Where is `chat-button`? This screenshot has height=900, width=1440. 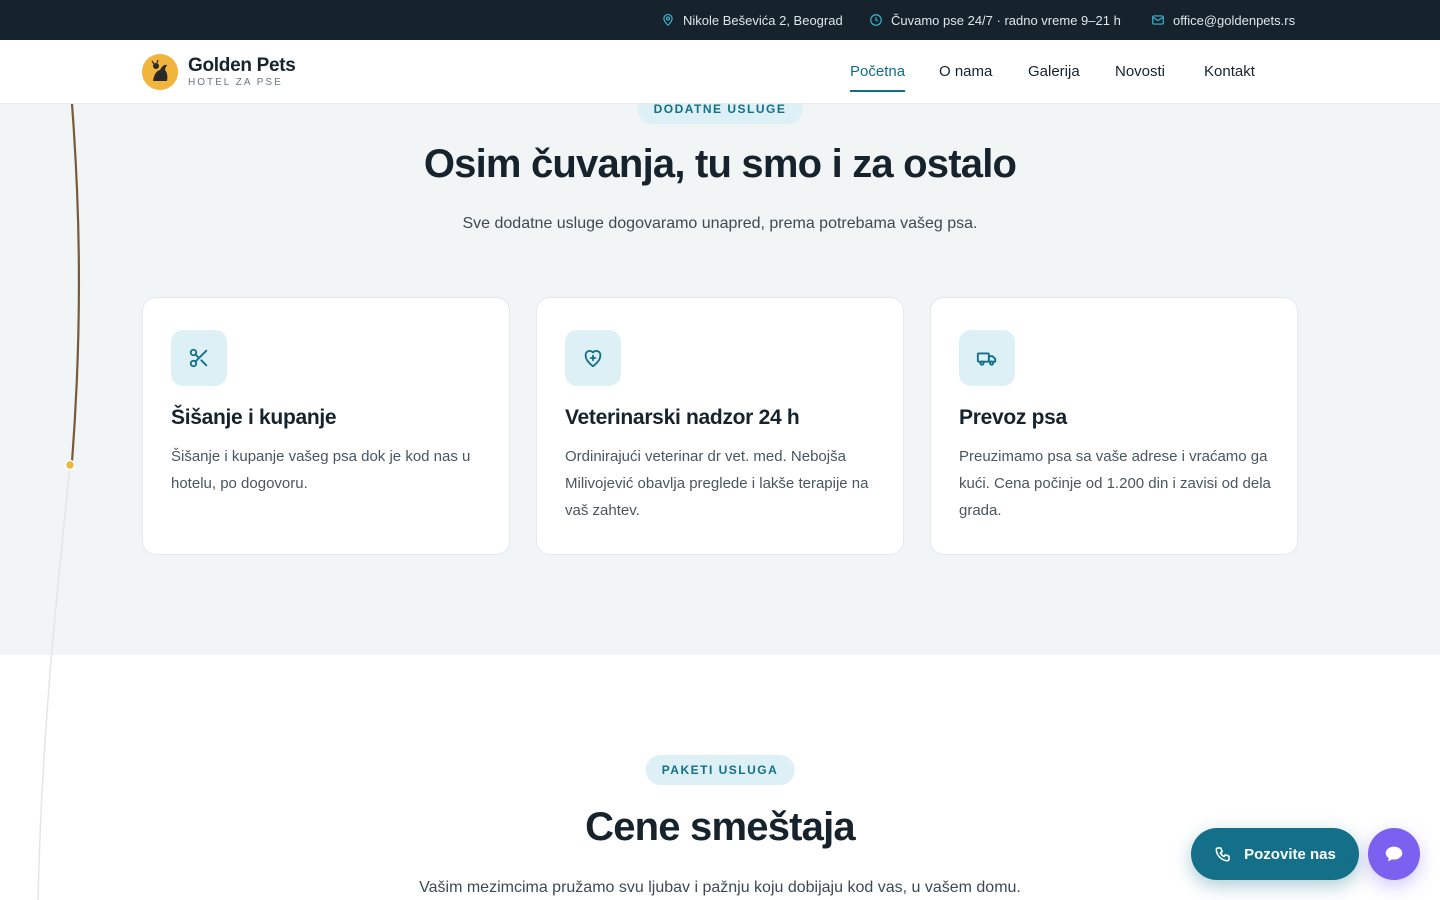 chat-button is located at coordinates (1394, 854).